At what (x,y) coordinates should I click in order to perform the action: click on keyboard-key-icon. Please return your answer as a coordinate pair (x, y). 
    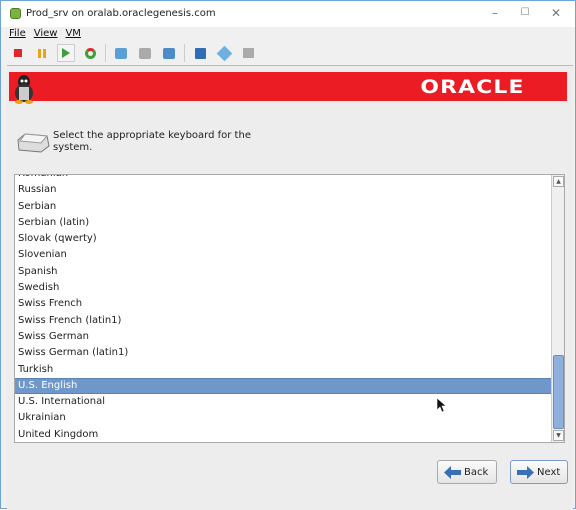
    Looking at the image, I should click on (33, 143).